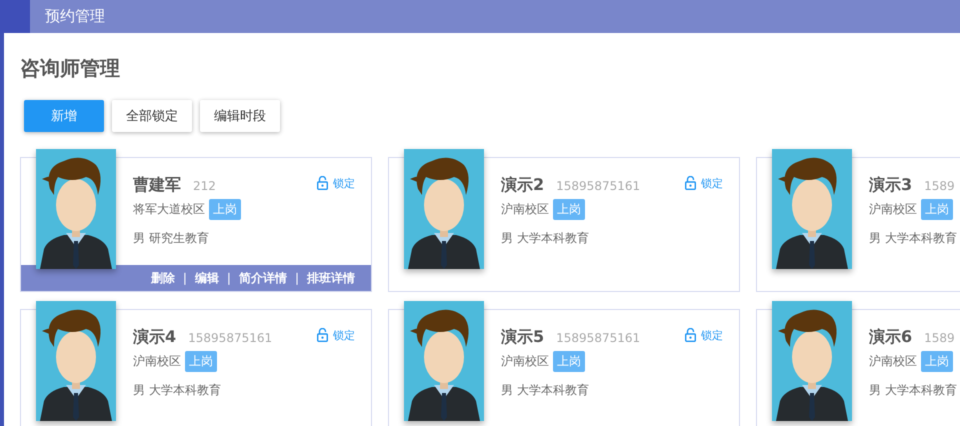  I want to click on counselor-name: 演示4, so click(154, 337).